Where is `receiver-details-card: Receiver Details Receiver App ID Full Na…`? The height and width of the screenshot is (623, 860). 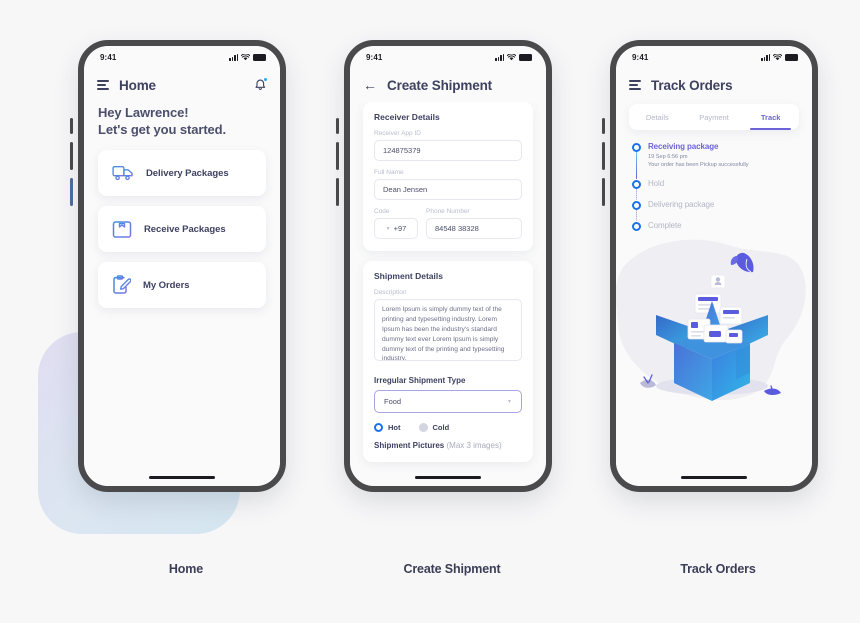 receiver-details-card: Receiver Details Receiver App ID Full Na… is located at coordinates (448, 176).